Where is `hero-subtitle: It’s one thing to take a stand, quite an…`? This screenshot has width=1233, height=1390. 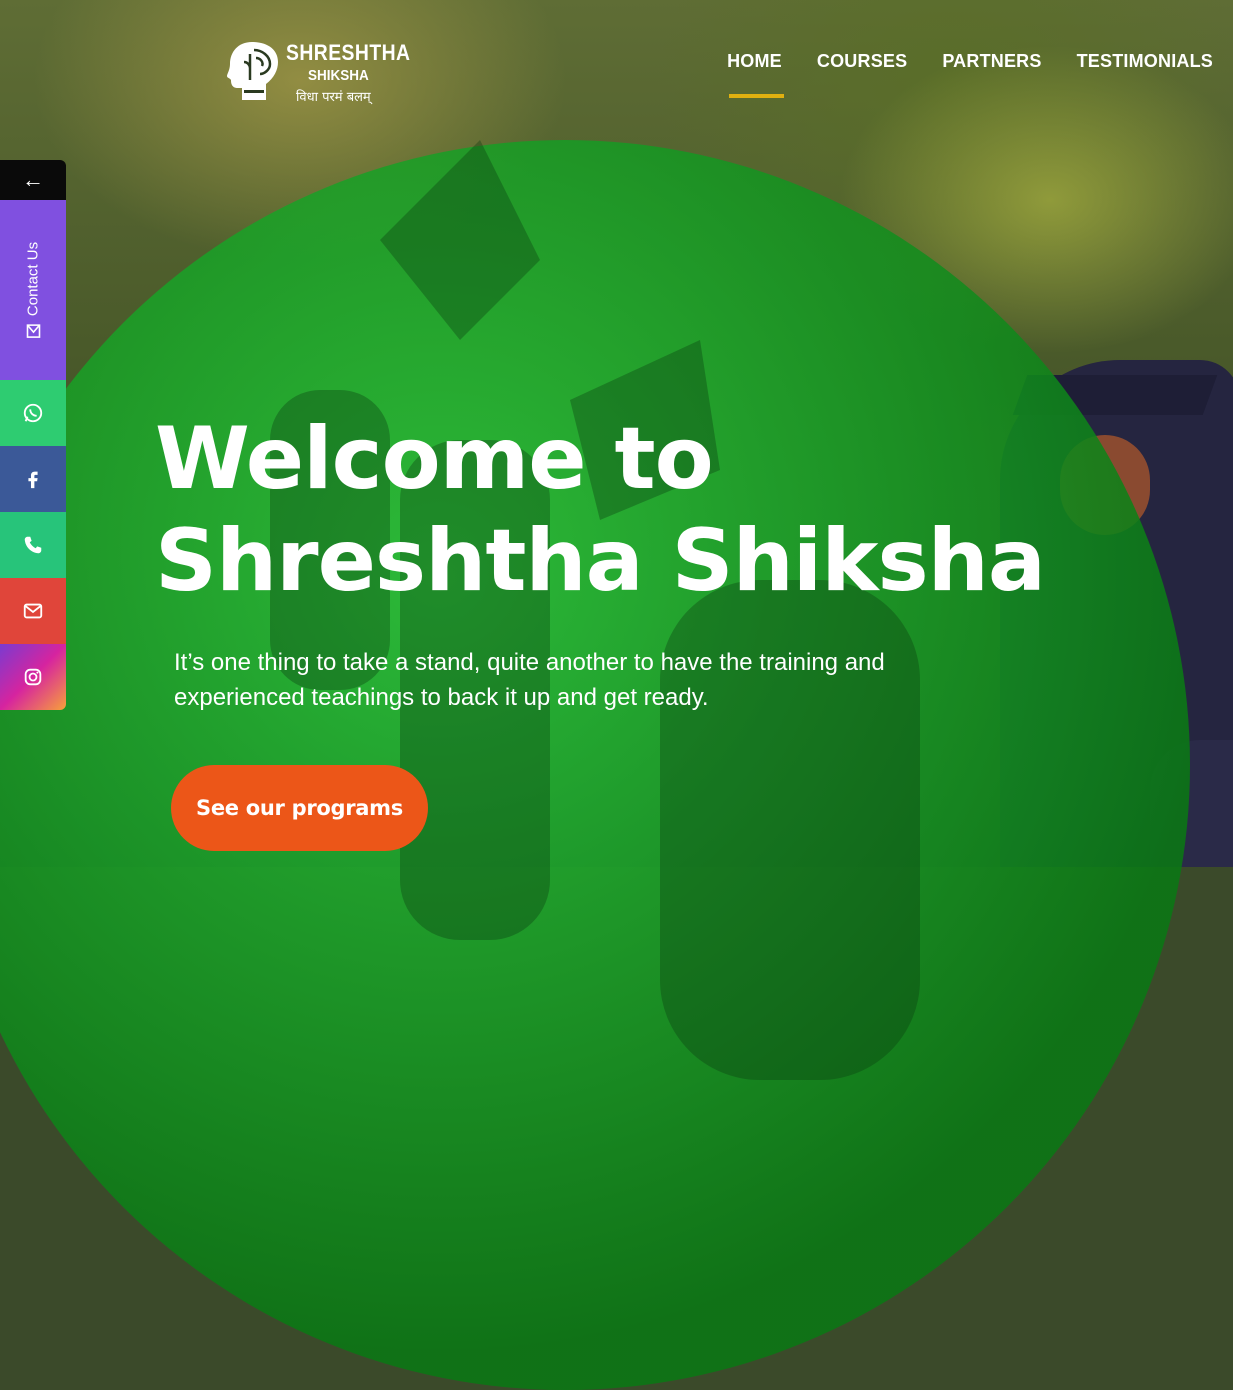 hero-subtitle: It’s one thing to take a stand, quite an… is located at coordinates (529, 680).